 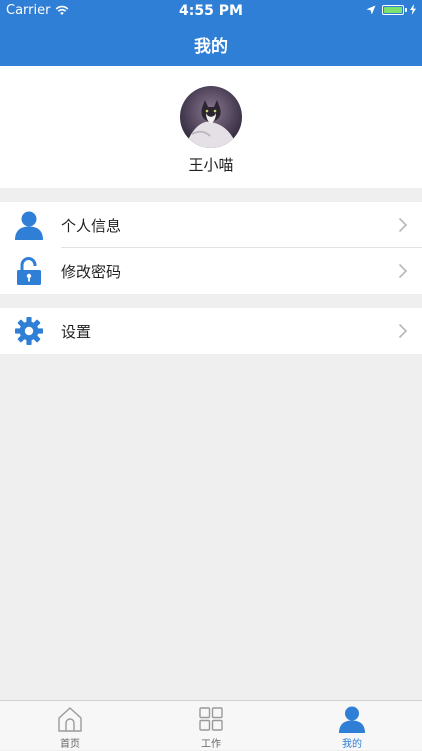 I want to click on tab-mine: 我的, so click(x=352, y=728).